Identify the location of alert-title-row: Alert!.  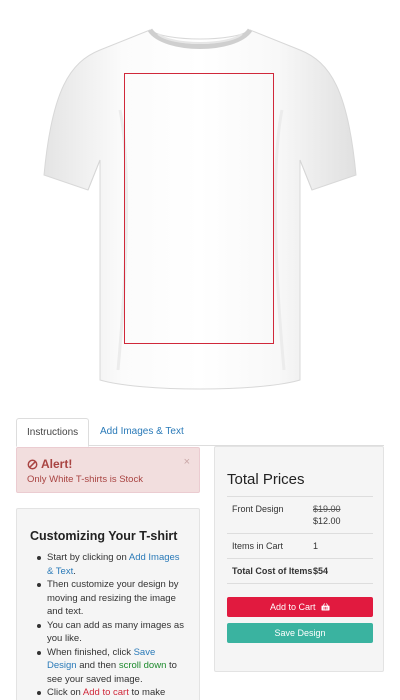
(108, 464).